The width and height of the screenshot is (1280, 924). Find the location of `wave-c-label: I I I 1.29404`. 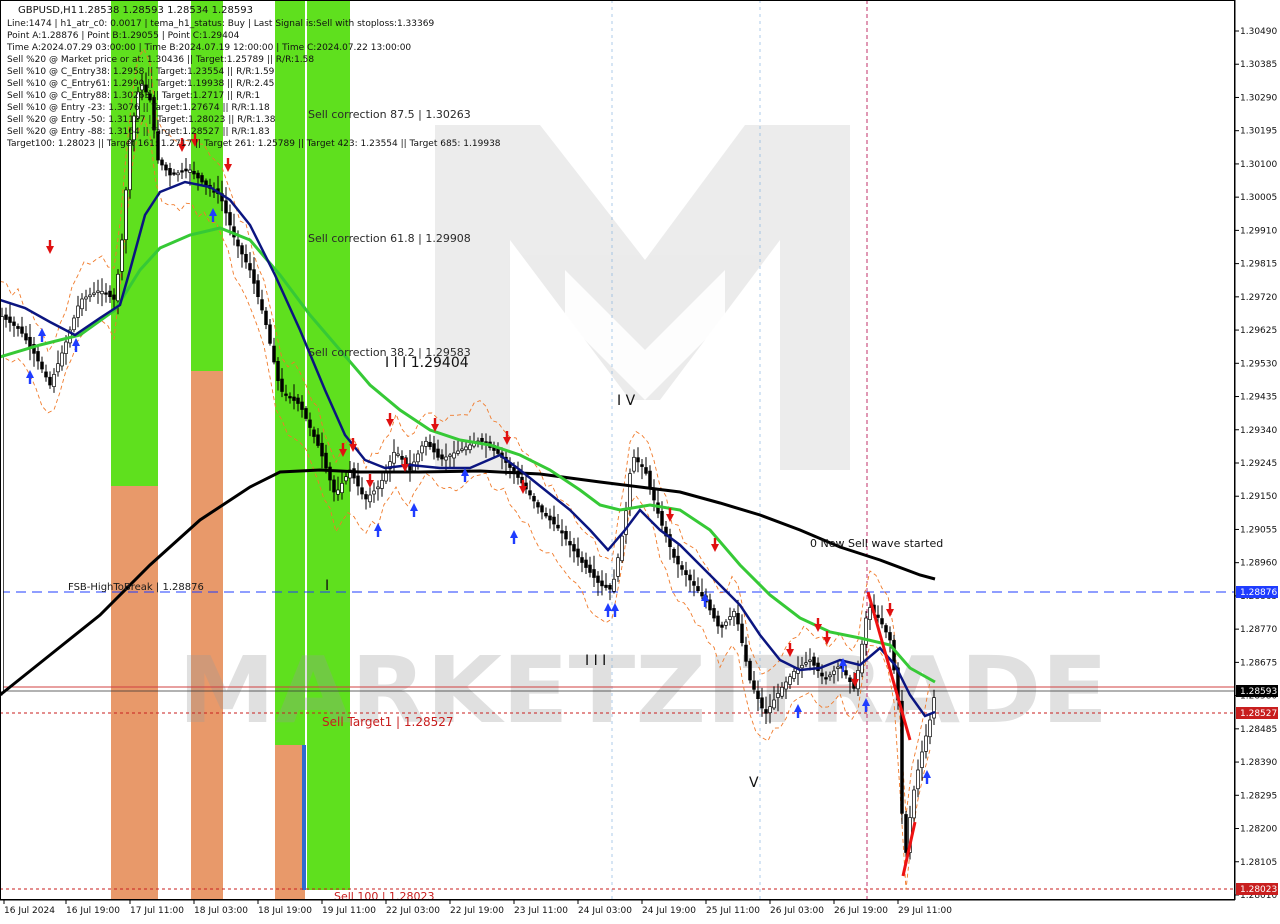

wave-c-label: I I I 1.29404 is located at coordinates (427, 363).